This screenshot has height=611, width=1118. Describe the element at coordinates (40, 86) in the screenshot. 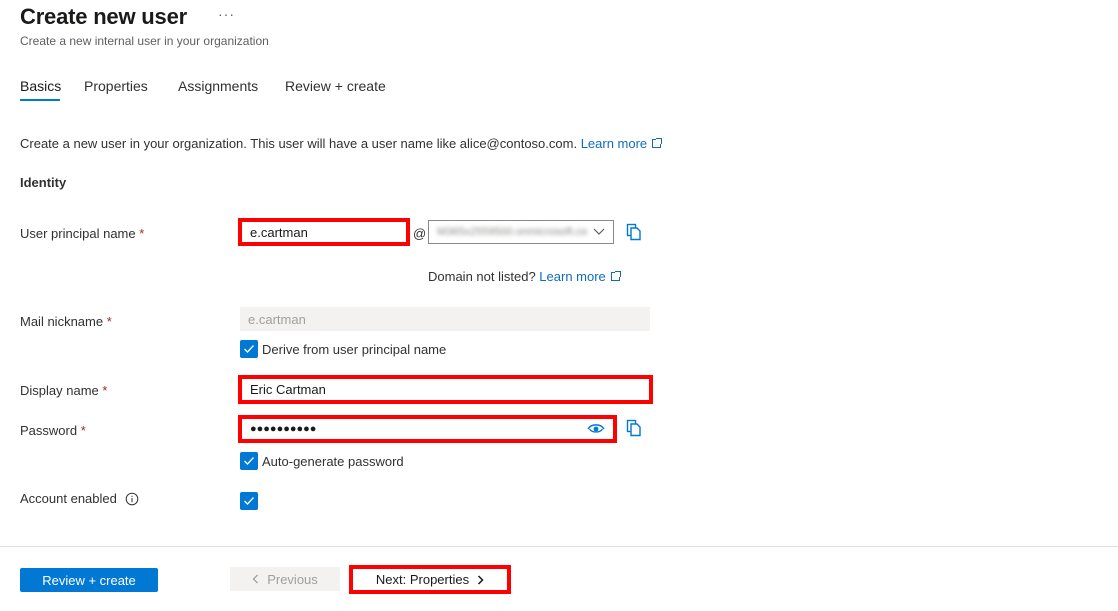

I see `tab-basics: Basics` at that location.